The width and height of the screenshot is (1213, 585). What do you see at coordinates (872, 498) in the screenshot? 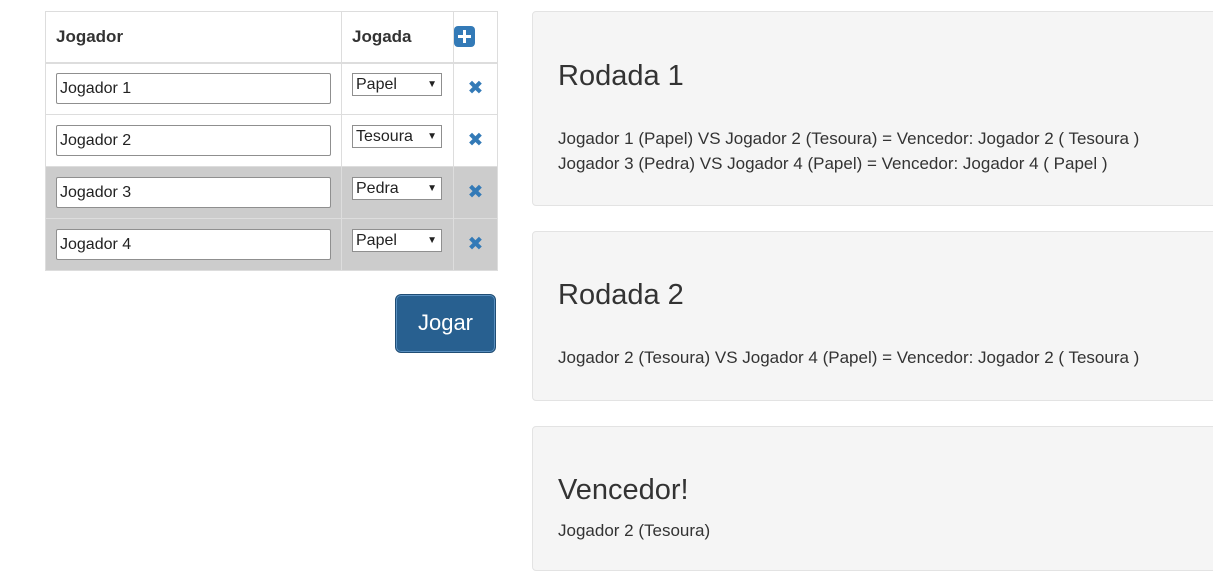
I see `winner-panel: Vencedor! Jogador 2 (Tesoura)` at bounding box center [872, 498].